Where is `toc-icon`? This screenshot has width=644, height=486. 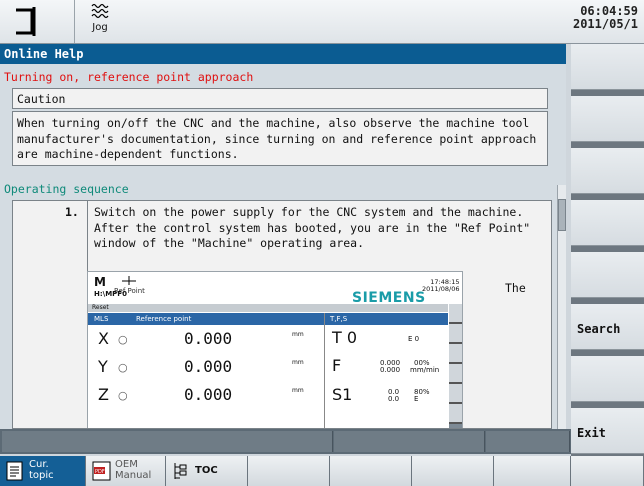 toc-icon is located at coordinates (180, 471).